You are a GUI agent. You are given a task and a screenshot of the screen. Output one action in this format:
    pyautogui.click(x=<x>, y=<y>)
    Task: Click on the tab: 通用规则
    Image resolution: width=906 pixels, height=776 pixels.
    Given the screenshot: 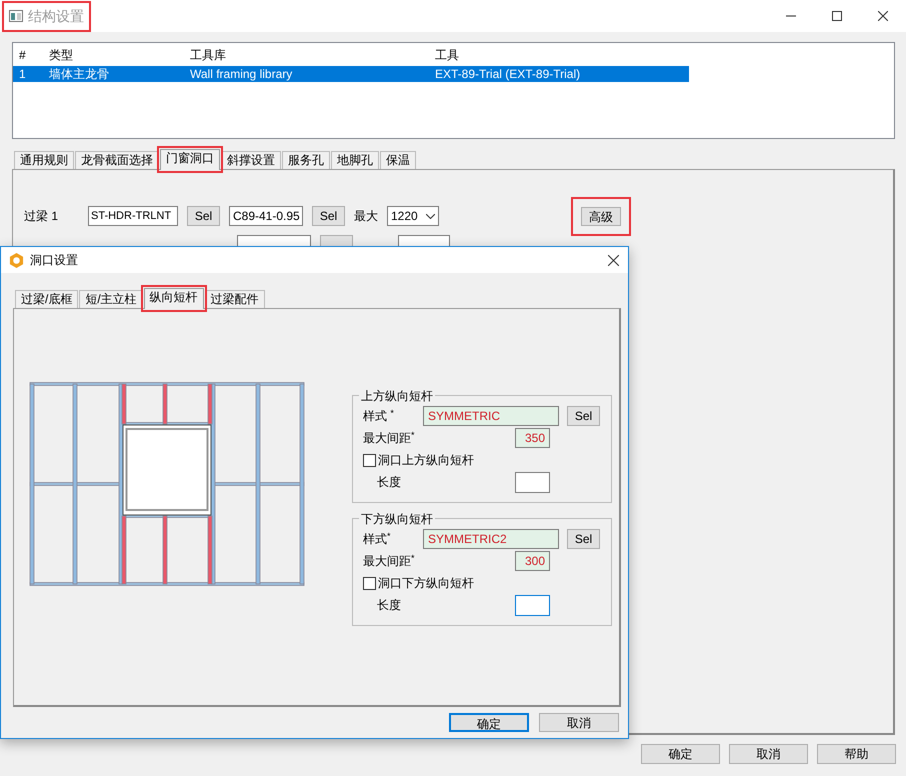 What is the action you would take?
    pyautogui.click(x=44, y=160)
    